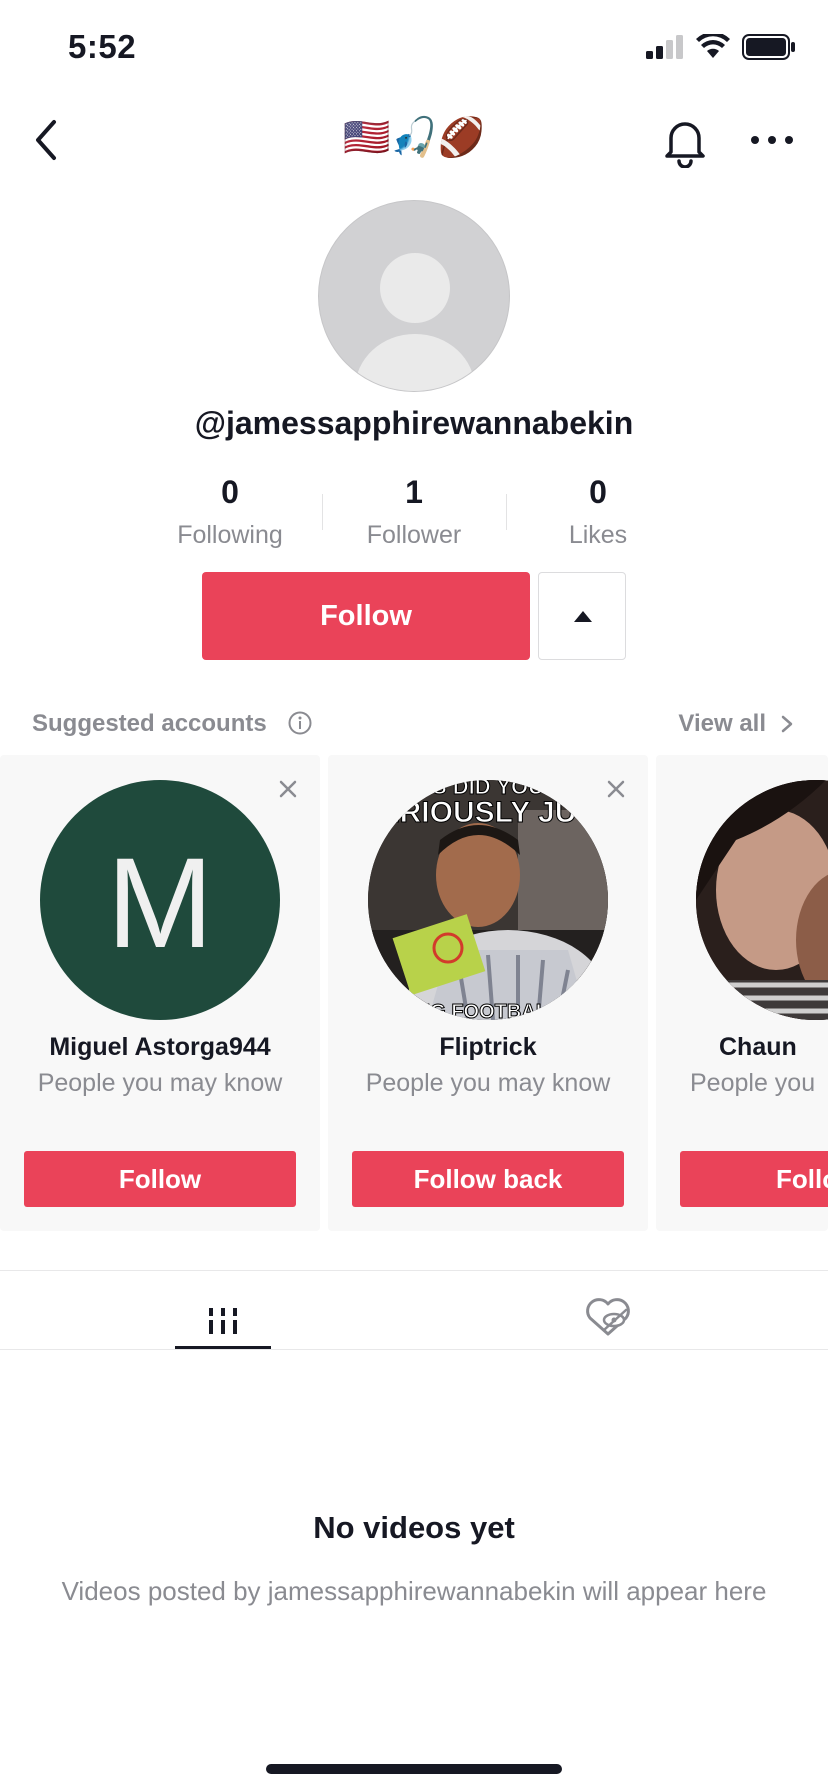 The image size is (828, 1792). Describe the element at coordinates (598, 512) in the screenshot. I see `likes-stat: 0 Likes` at that location.